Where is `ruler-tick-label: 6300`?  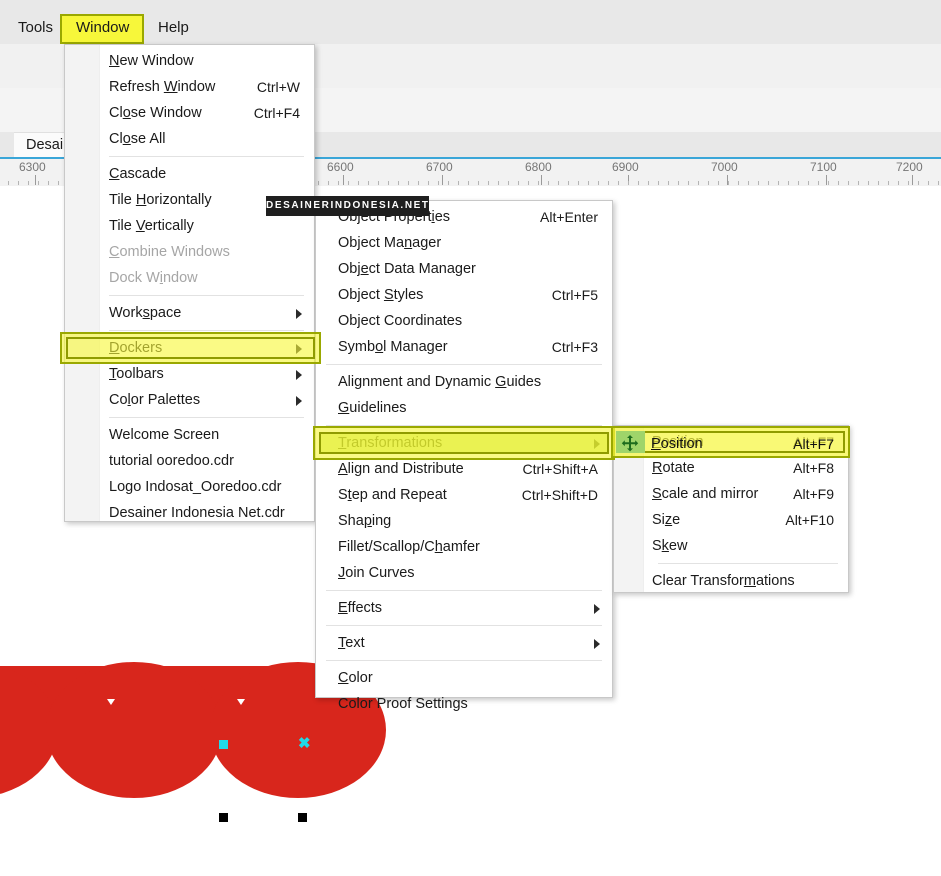 ruler-tick-label: 6300 is located at coordinates (32, 167).